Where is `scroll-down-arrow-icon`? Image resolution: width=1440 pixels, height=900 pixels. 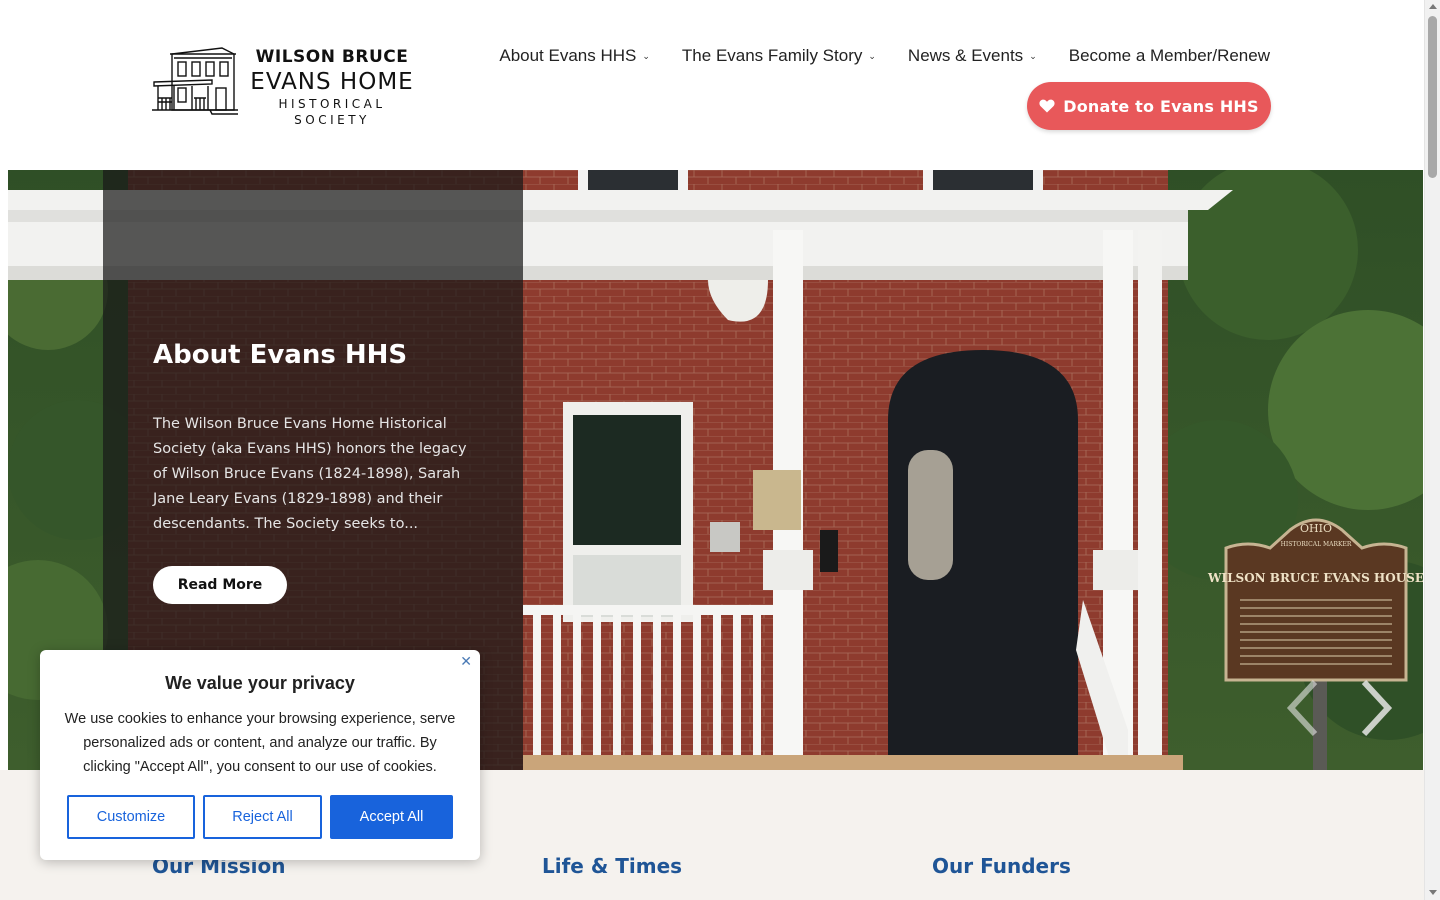 scroll-down-arrow-icon is located at coordinates (1433, 892).